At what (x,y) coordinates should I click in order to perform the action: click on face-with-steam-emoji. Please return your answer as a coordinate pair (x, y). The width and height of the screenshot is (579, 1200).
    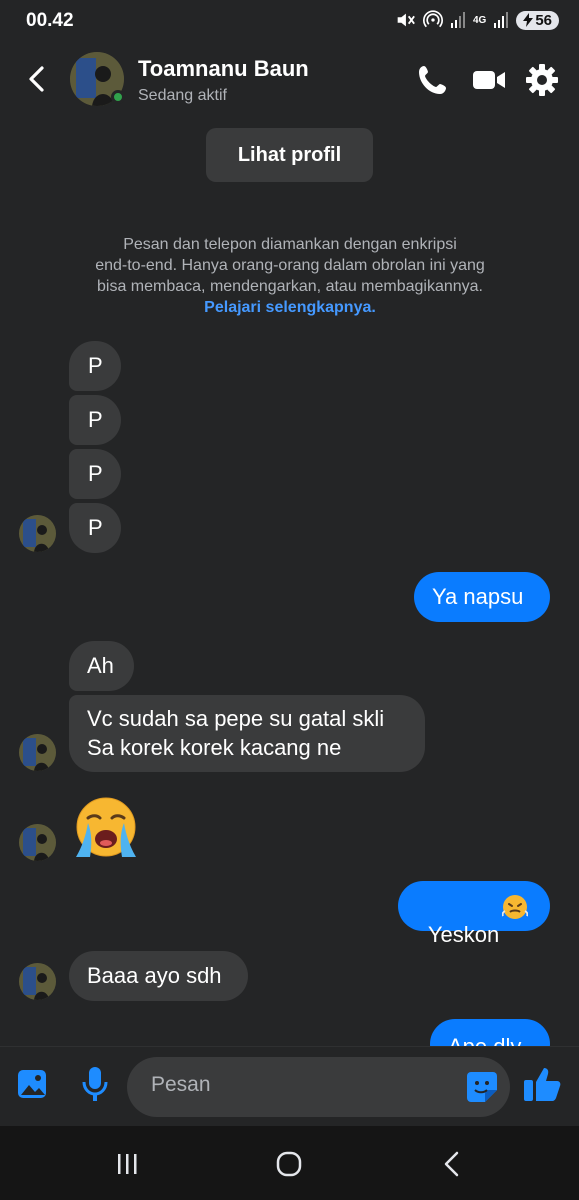
    Looking at the image, I should click on (515, 907).